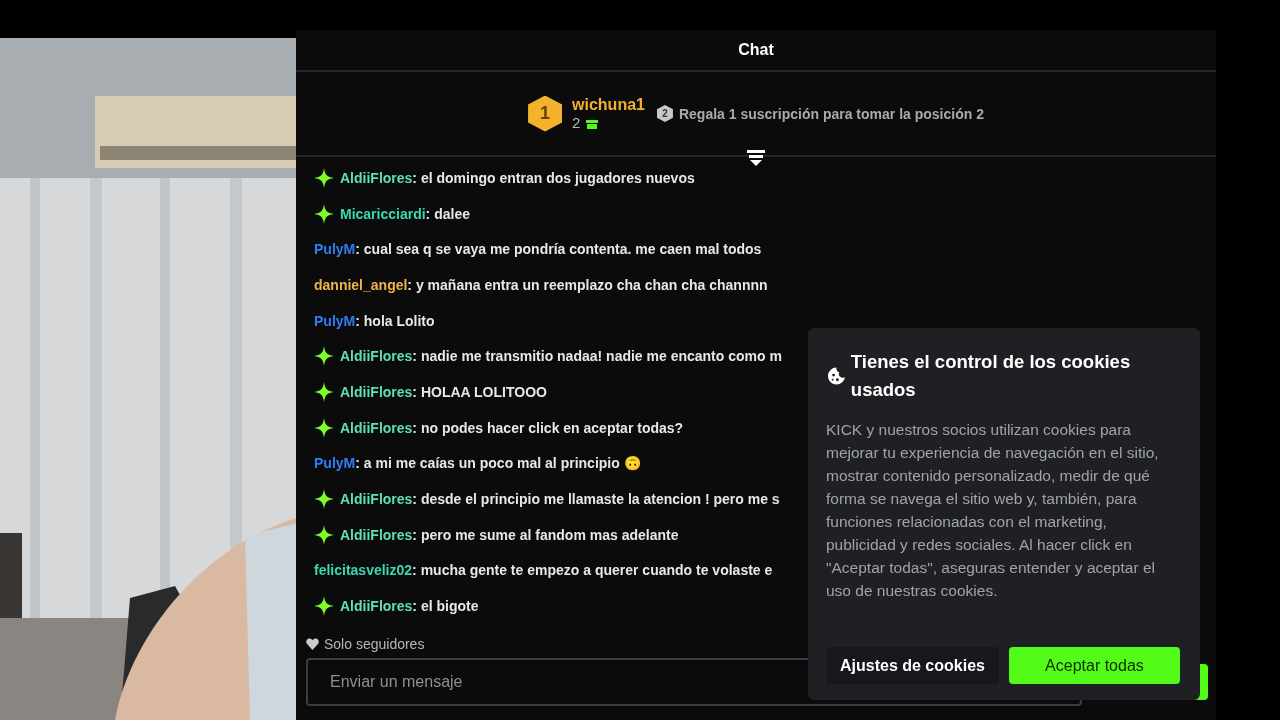  Describe the element at coordinates (443, 391) in the screenshot. I see `chat-message: AldiiFlores: HOLAA LOLITOOO` at that location.